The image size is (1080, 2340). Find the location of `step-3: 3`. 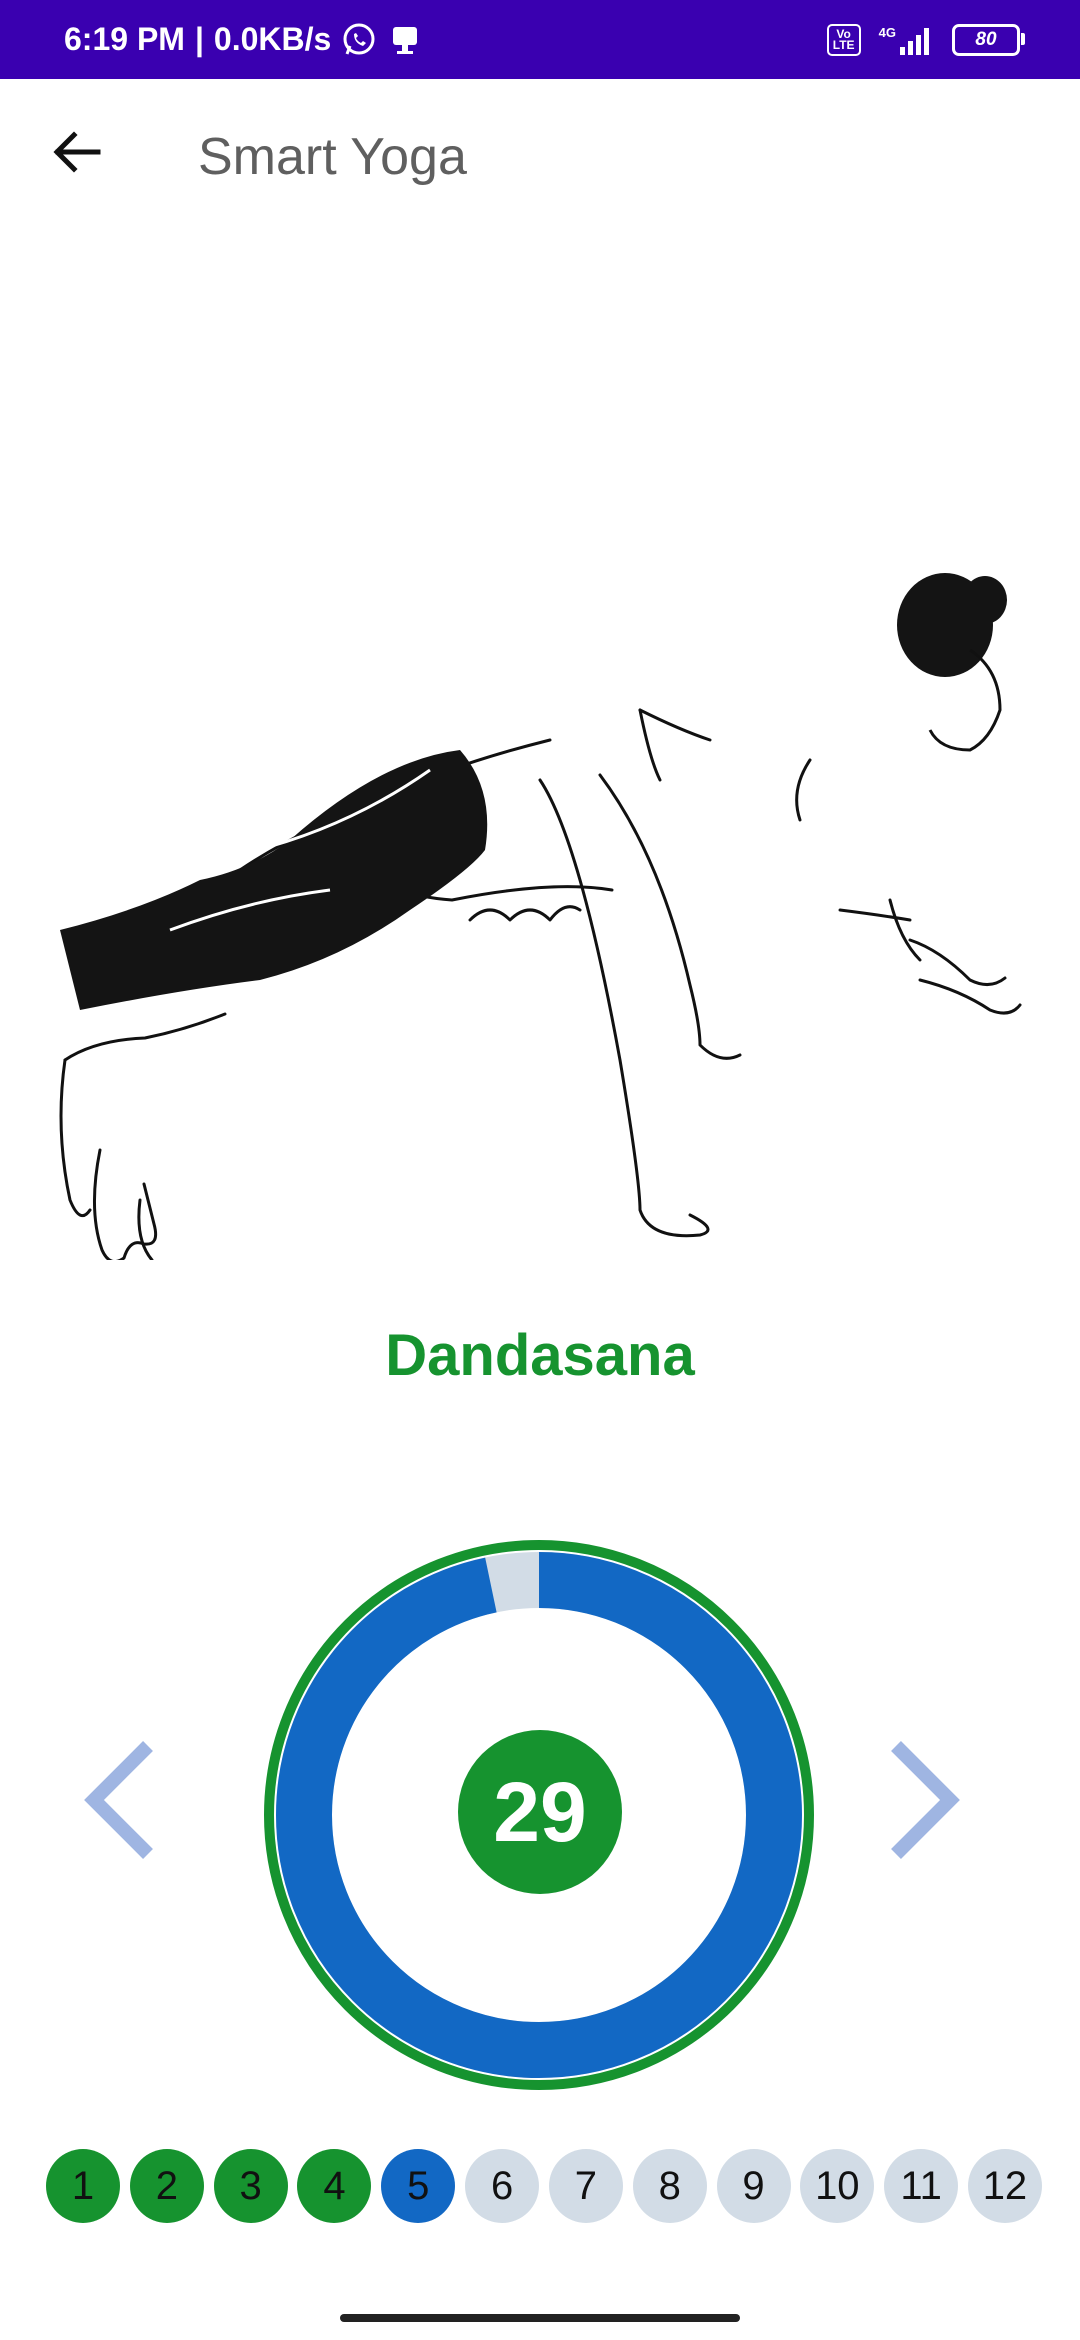

step-3: 3 is located at coordinates (250, 2186).